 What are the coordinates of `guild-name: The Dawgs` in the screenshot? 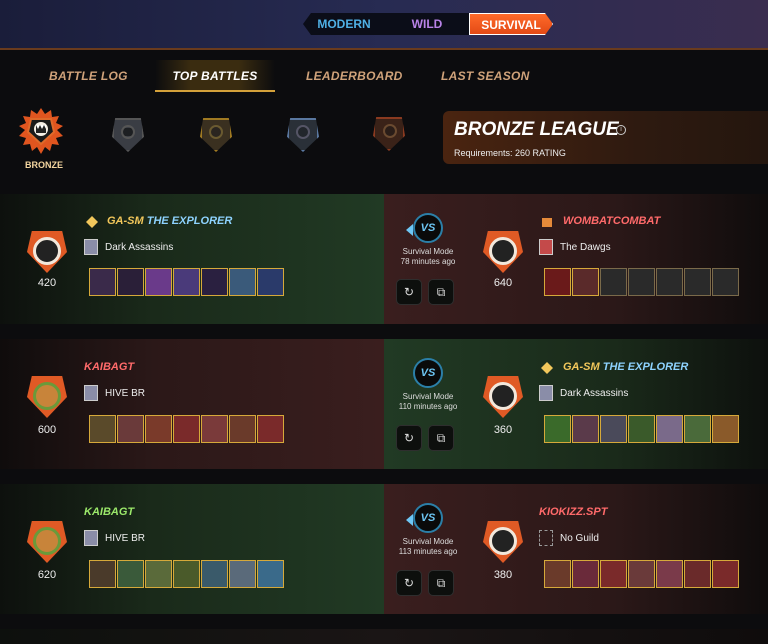 It's located at (585, 247).